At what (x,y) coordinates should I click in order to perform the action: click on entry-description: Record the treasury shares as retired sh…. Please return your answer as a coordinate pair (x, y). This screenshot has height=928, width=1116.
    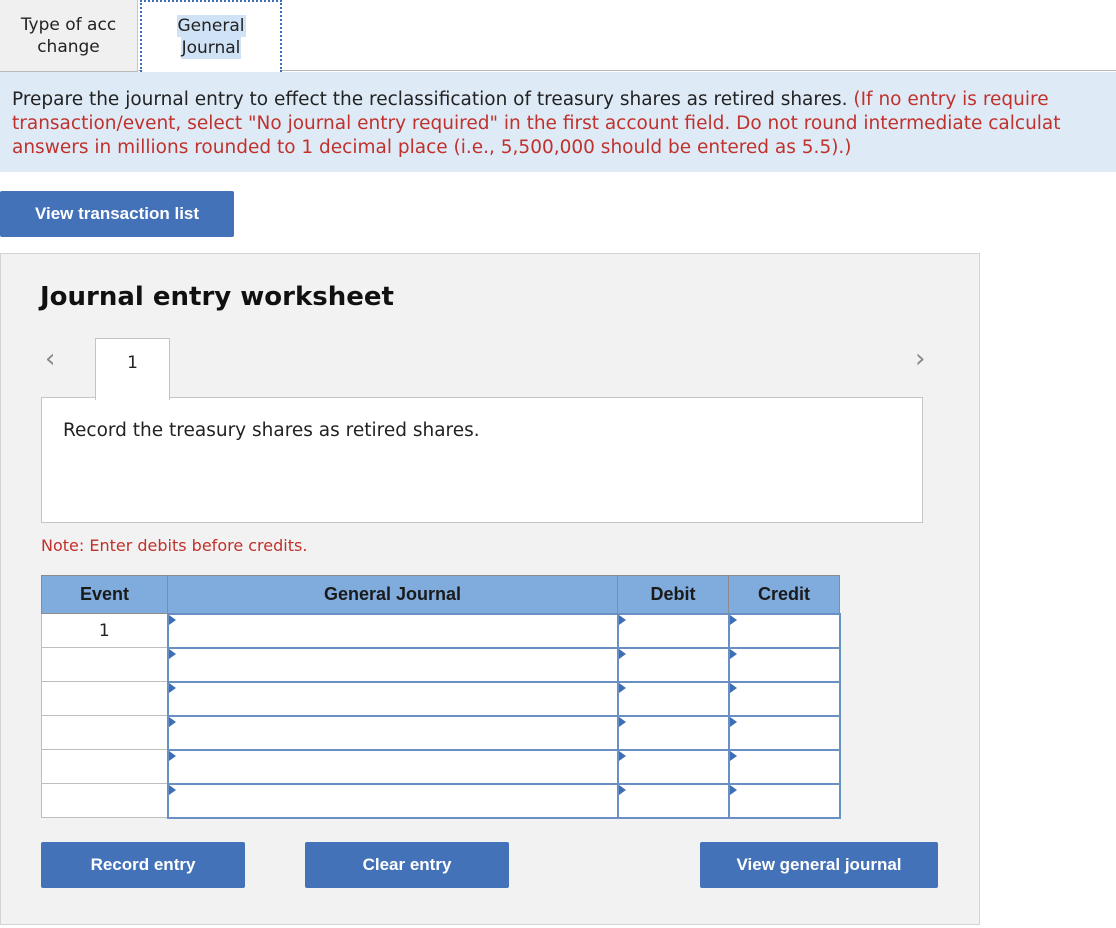
    Looking at the image, I should click on (482, 460).